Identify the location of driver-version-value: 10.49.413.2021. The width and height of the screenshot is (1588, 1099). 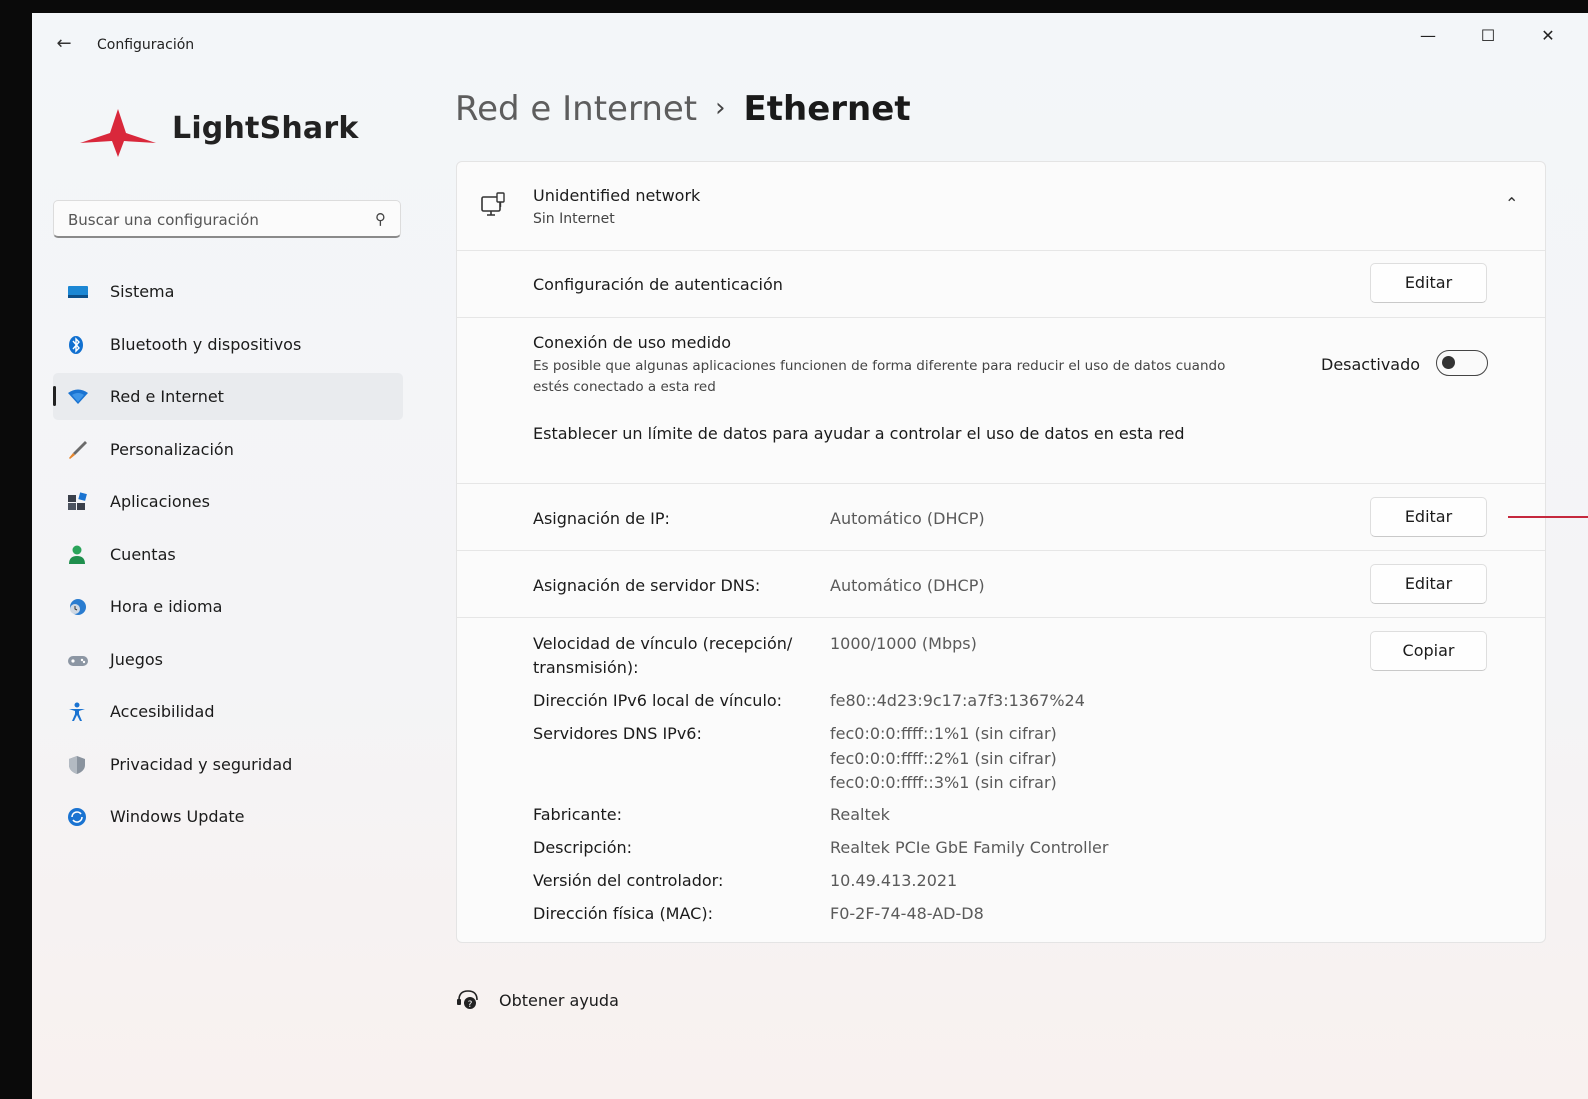
(894, 880).